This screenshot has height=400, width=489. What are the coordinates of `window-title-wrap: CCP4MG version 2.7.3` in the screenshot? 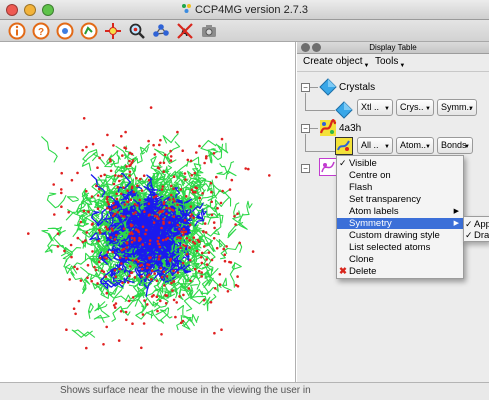 It's located at (244, 9).